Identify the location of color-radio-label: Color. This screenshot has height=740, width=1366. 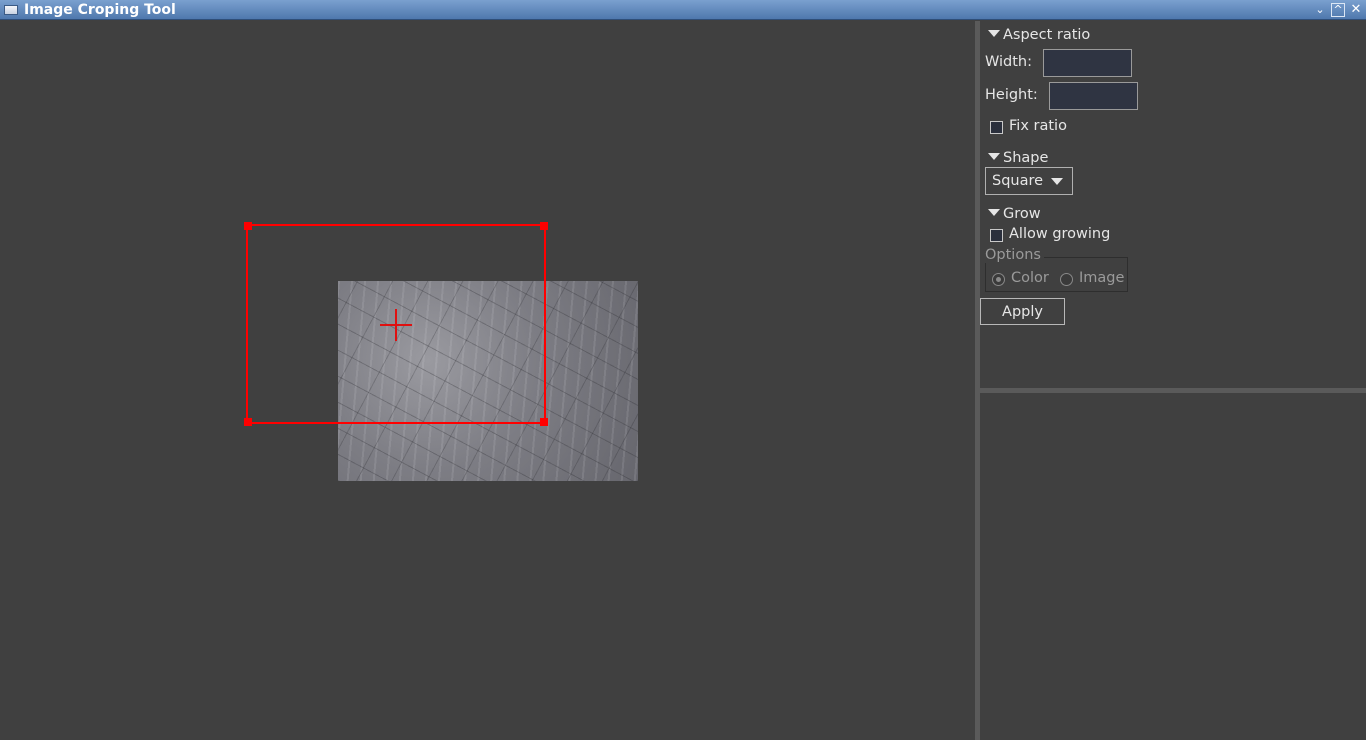
(1030, 278).